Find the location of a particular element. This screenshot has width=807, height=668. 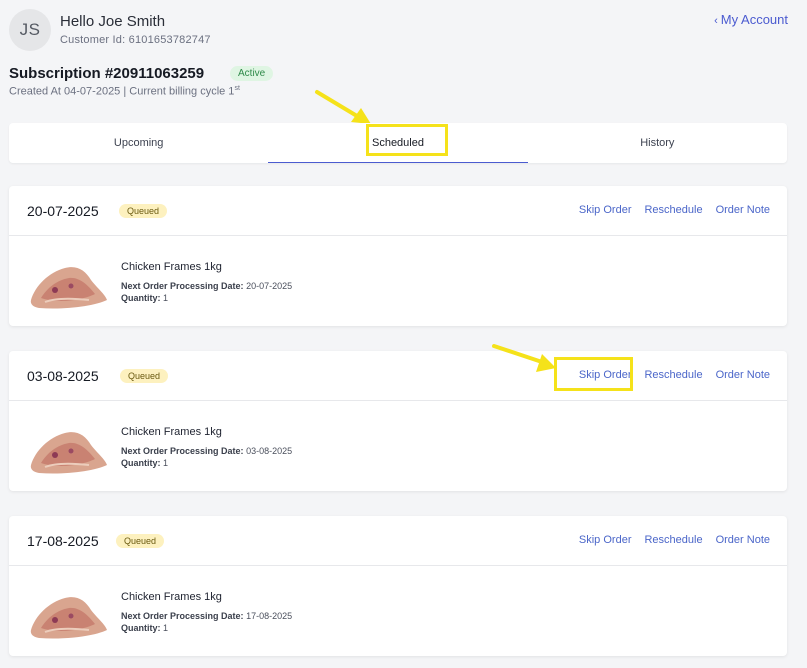

processing-date-value: 03-08-2025 is located at coordinates (269, 451).